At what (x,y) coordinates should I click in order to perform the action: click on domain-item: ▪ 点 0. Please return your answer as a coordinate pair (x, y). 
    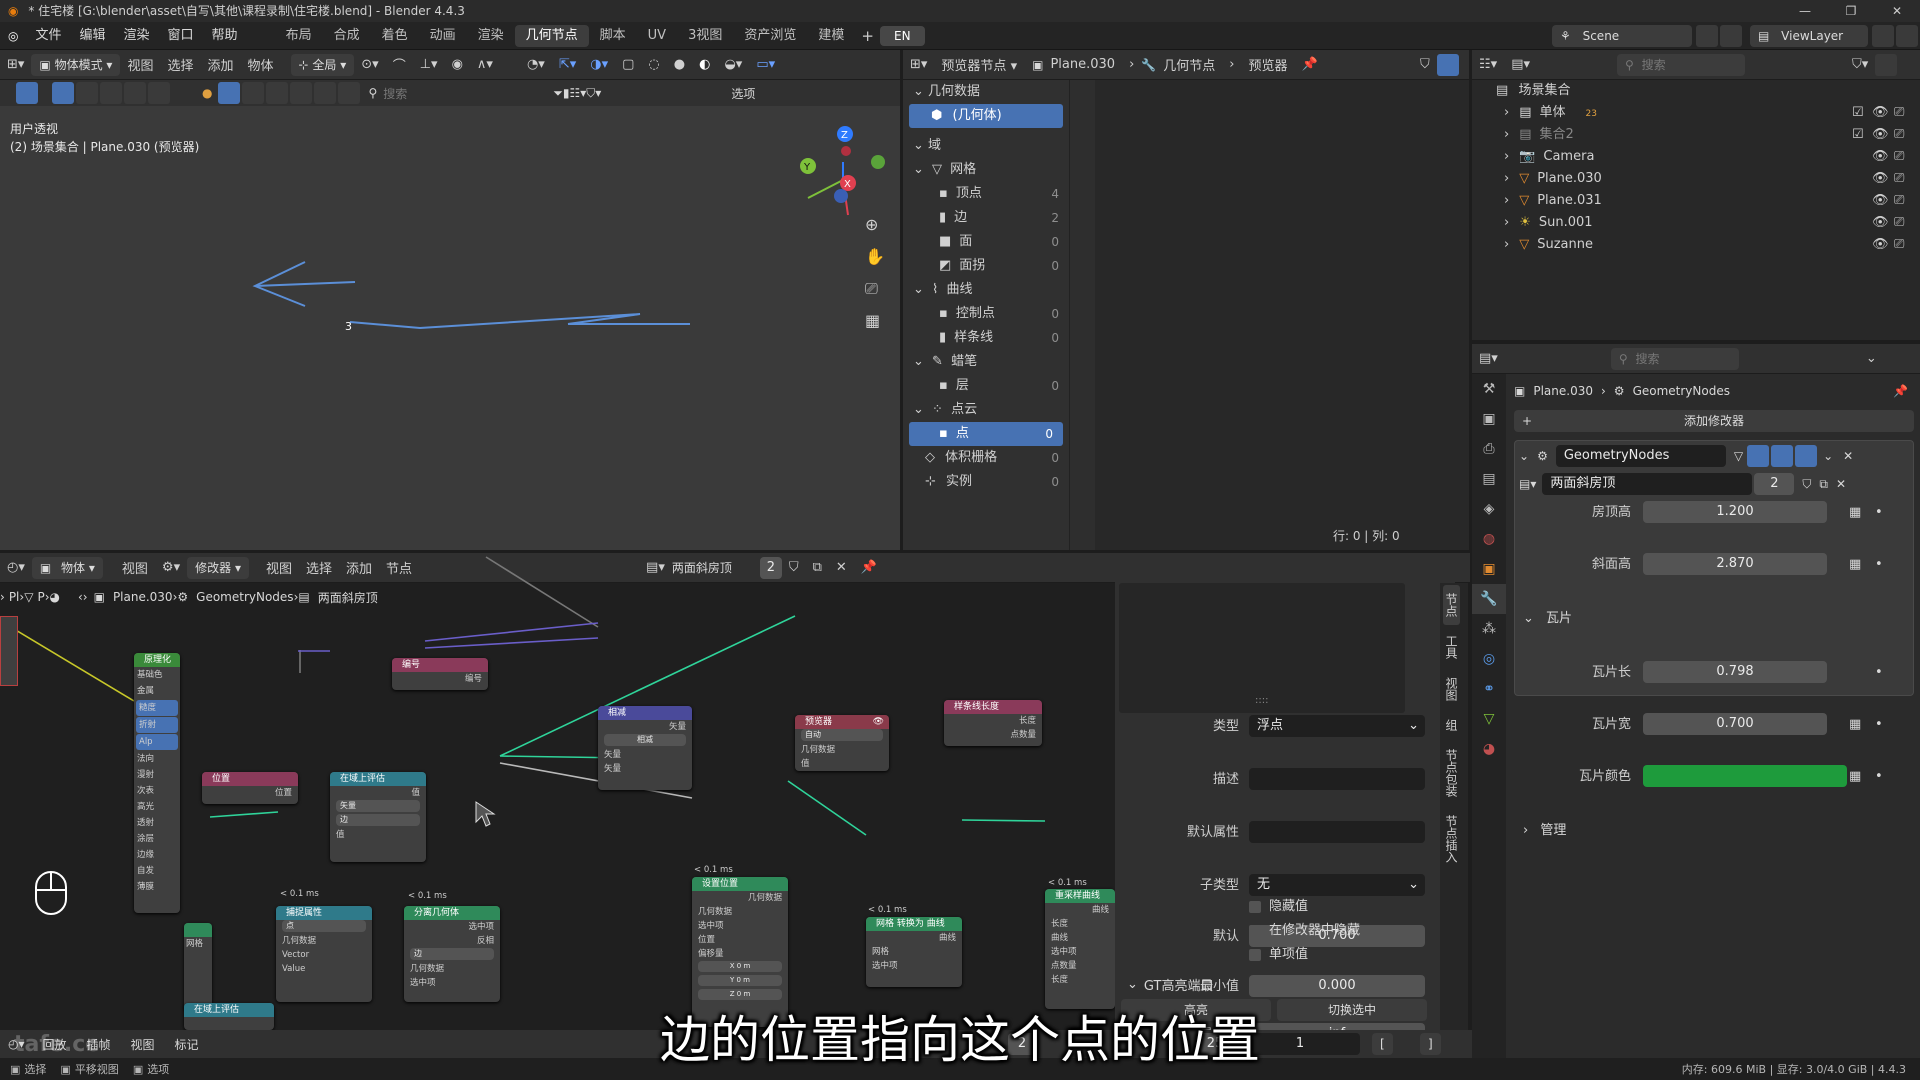
    Looking at the image, I should click on (986, 434).